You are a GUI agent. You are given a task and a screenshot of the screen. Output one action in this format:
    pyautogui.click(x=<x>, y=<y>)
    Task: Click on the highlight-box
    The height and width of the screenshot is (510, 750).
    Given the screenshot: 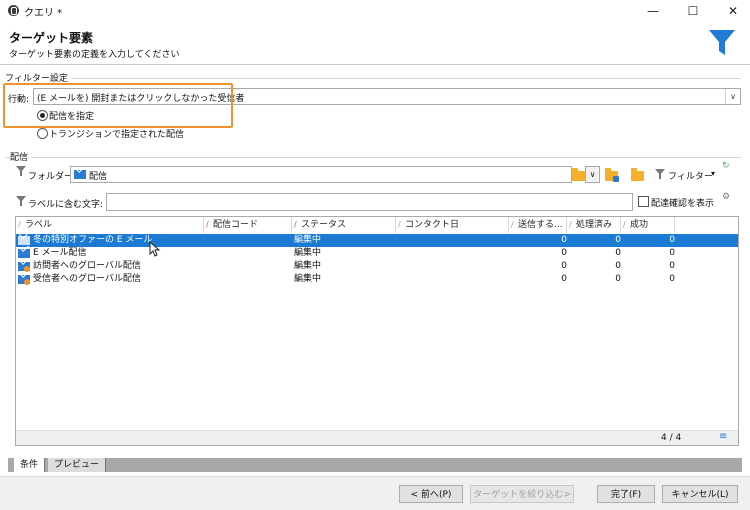 What is the action you would take?
    pyautogui.click(x=118, y=105)
    